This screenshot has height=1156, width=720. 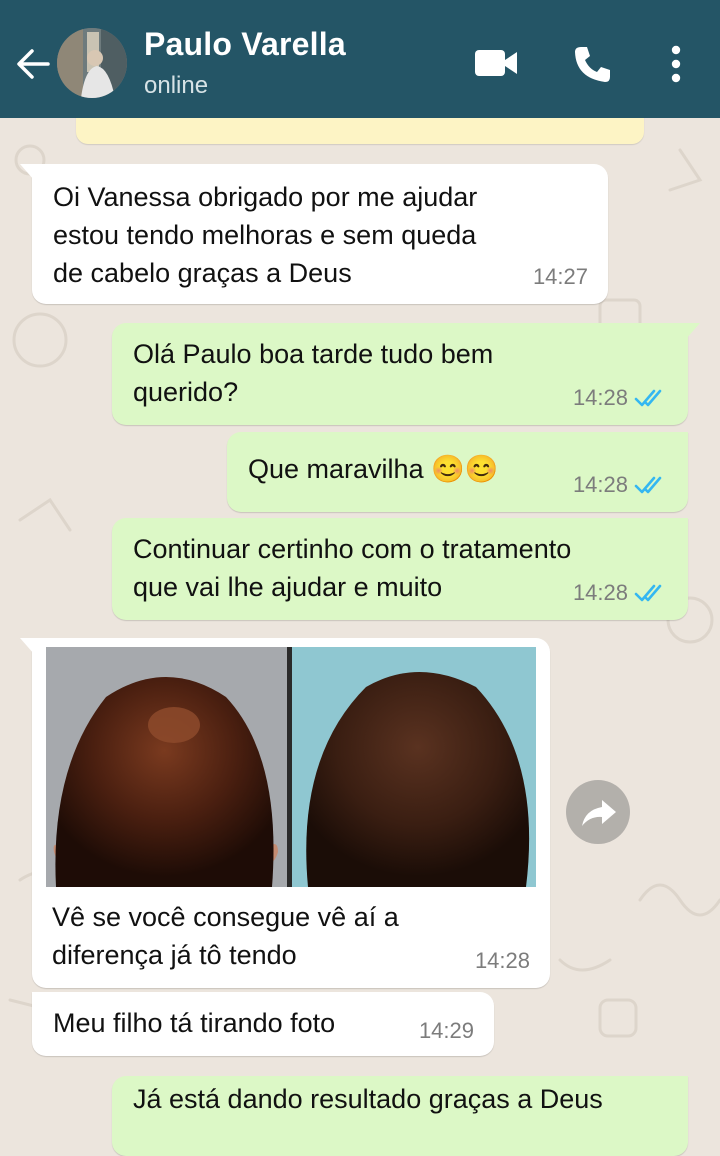 I want to click on contact-status: online, so click(x=176, y=85).